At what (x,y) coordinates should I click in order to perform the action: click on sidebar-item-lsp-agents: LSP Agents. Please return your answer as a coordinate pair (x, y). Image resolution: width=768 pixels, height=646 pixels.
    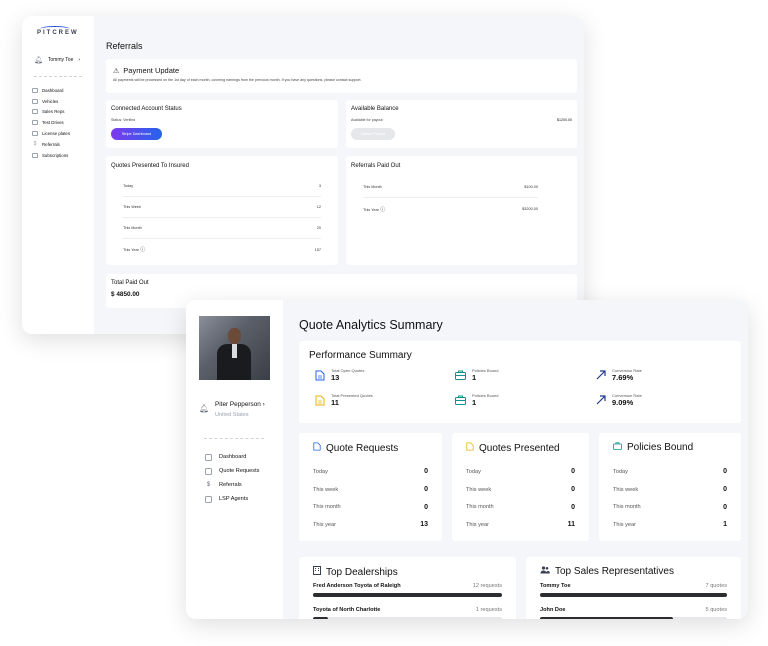
    Looking at the image, I should click on (232, 499).